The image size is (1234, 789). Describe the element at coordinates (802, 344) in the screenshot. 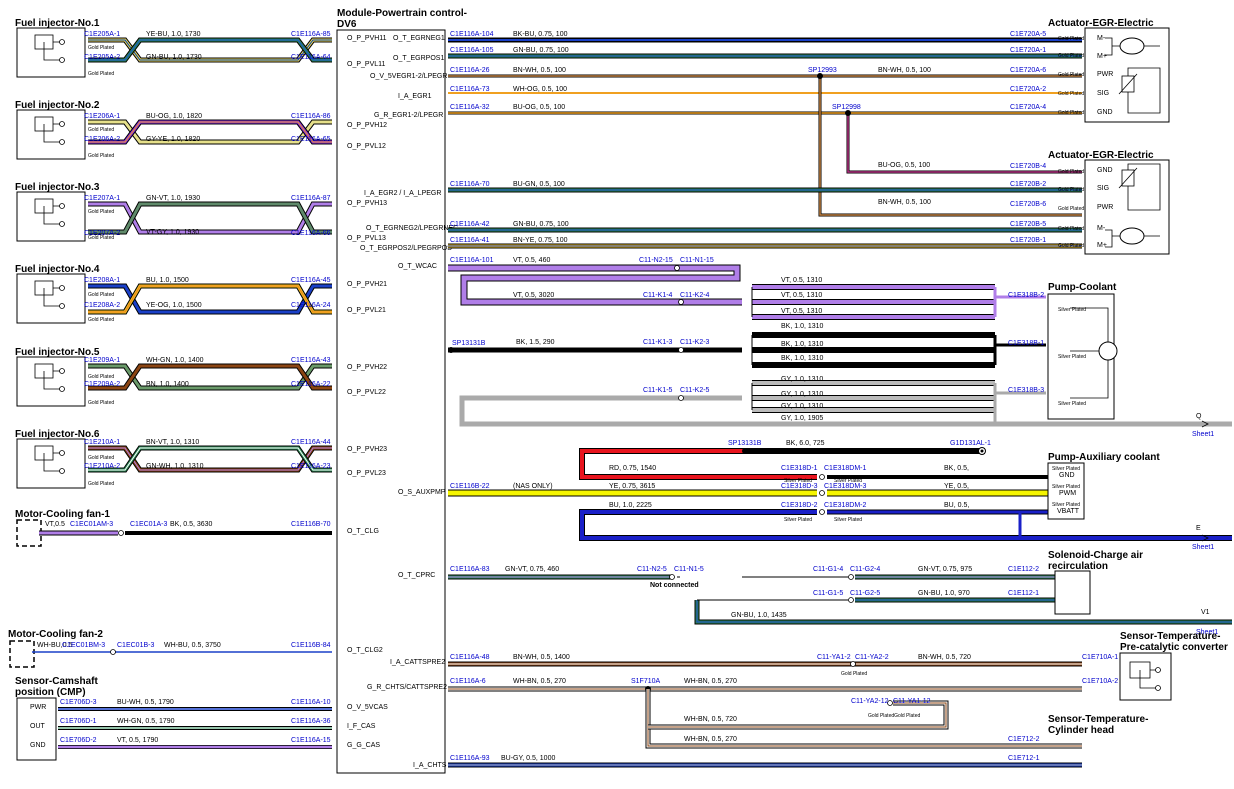

I see `wire-label: BK, 1.0, 1310` at that location.